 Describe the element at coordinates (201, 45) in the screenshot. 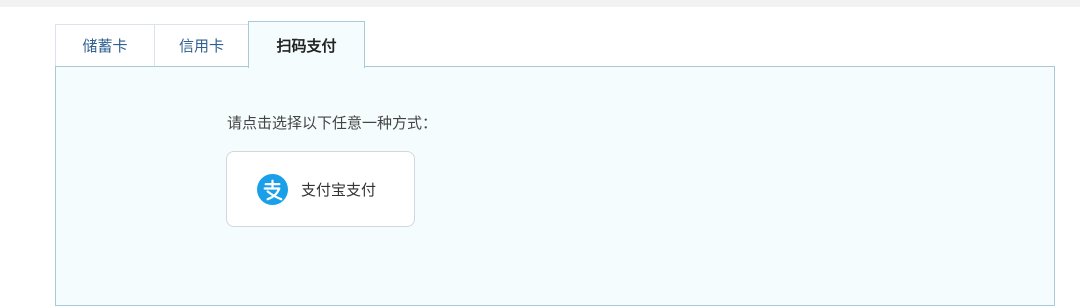

I see `tab-credit-card: 信用卡` at that location.